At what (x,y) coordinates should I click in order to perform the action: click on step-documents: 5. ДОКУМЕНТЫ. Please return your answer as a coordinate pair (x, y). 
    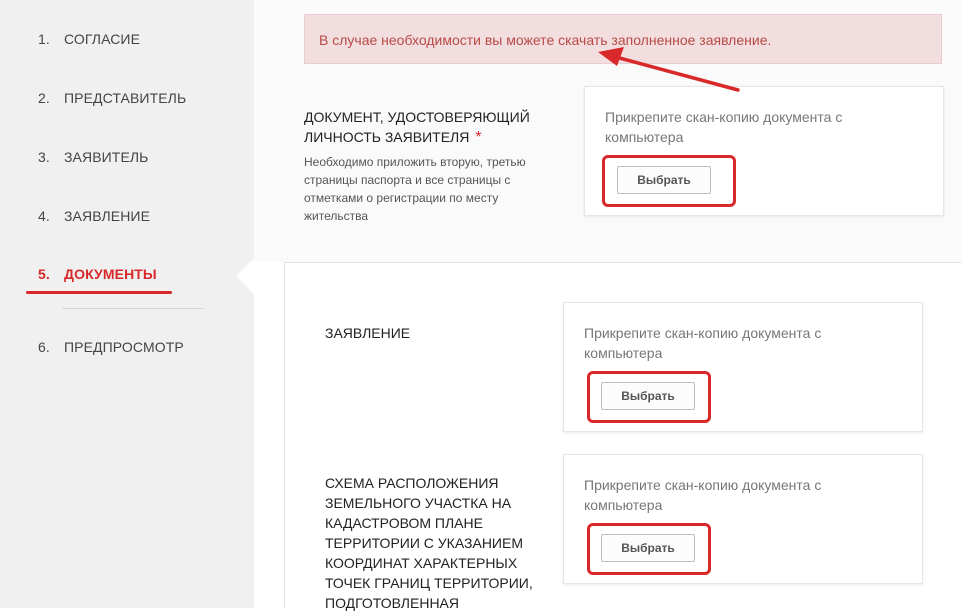
    Looking at the image, I should click on (97, 274).